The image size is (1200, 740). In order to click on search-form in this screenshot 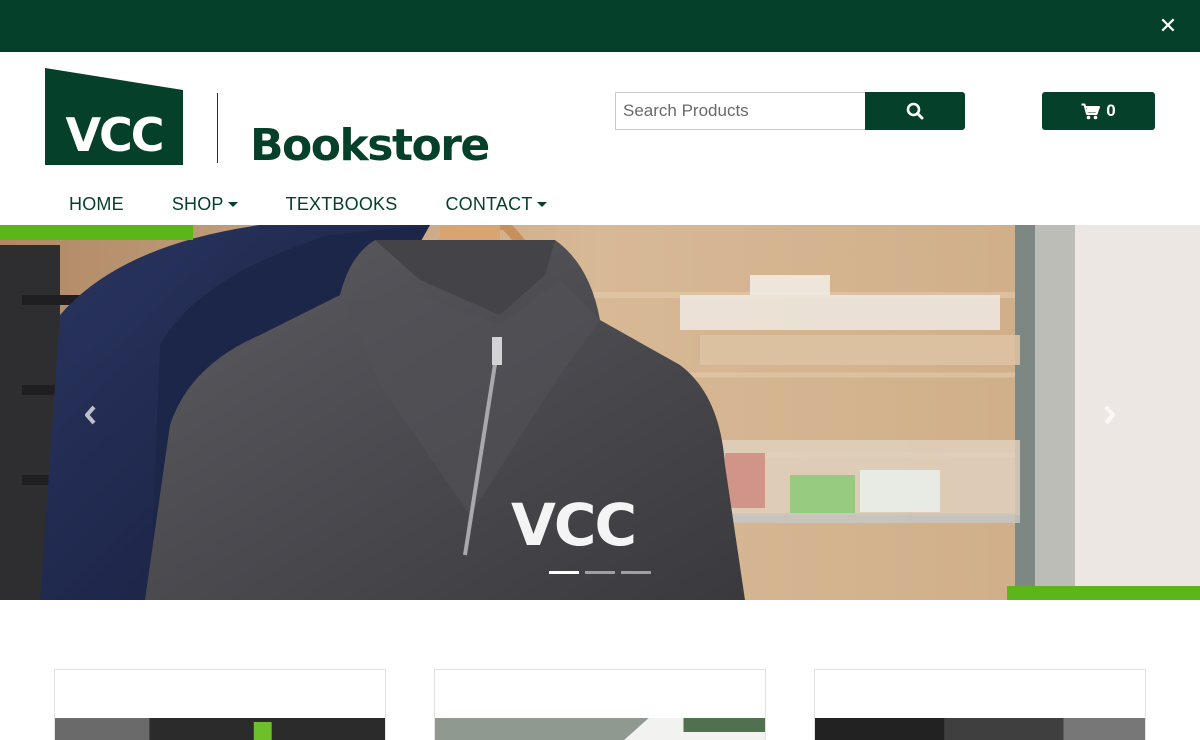, I will do `click(790, 111)`.